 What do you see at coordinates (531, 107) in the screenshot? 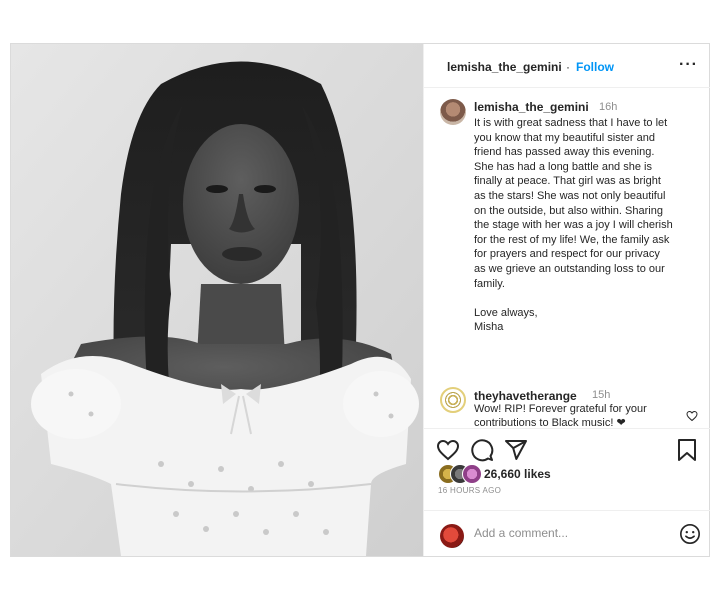
I see `caption-username: lemisha_the_gemini` at bounding box center [531, 107].